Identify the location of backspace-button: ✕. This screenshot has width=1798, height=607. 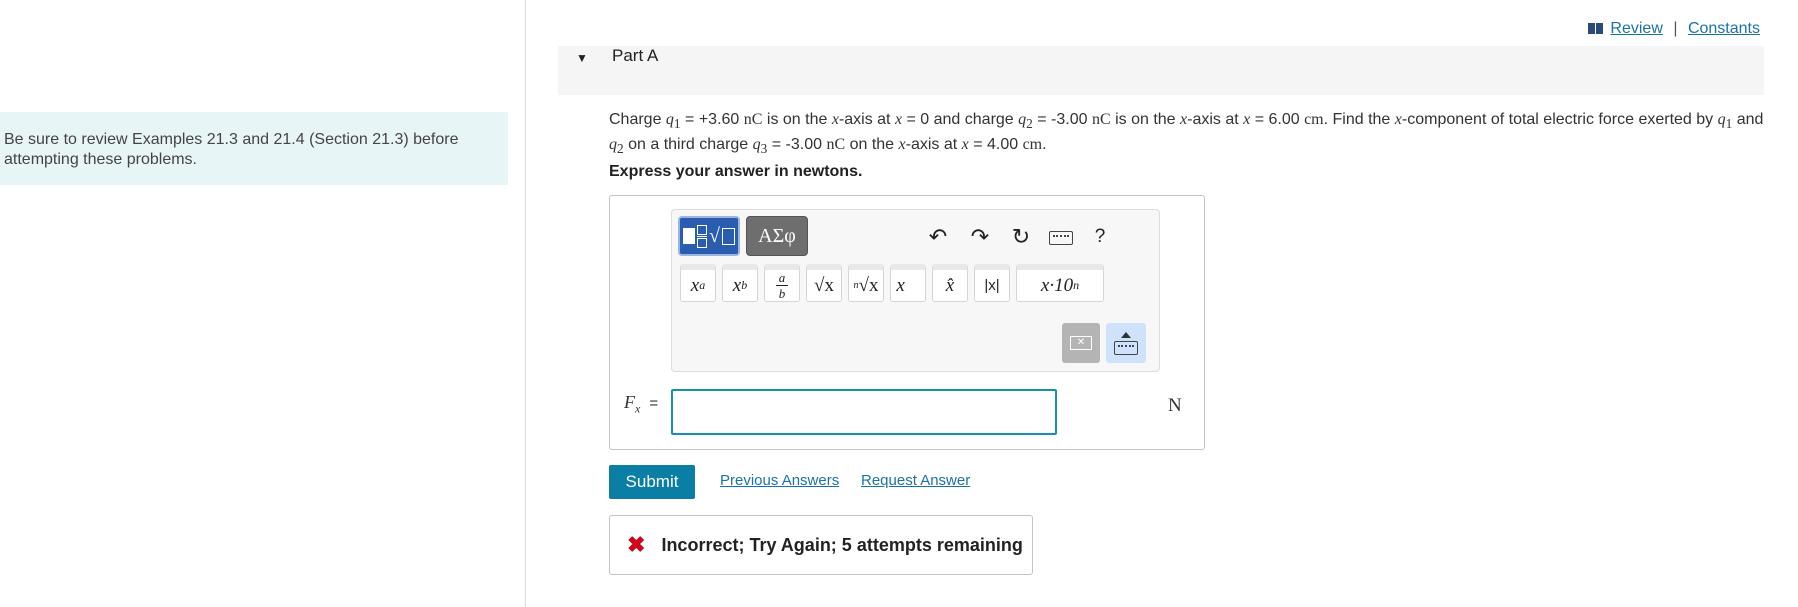
(1081, 343).